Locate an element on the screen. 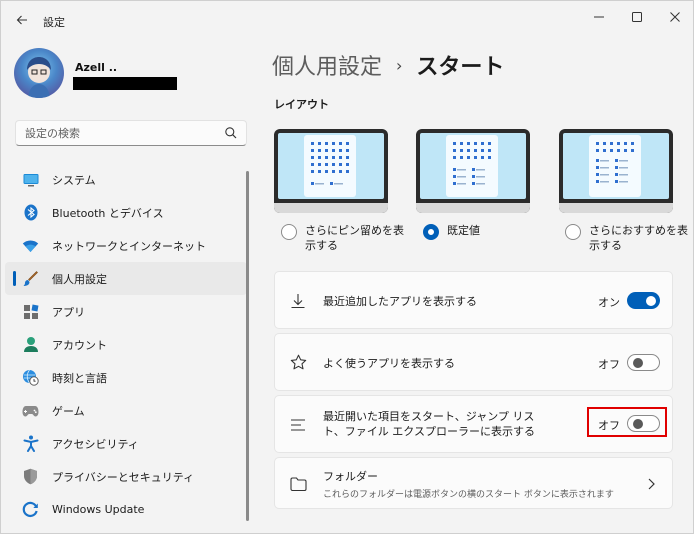 The image size is (694, 534). setting-most-used-apps: よく使うアプリを表示する オフ is located at coordinates (473, 362).